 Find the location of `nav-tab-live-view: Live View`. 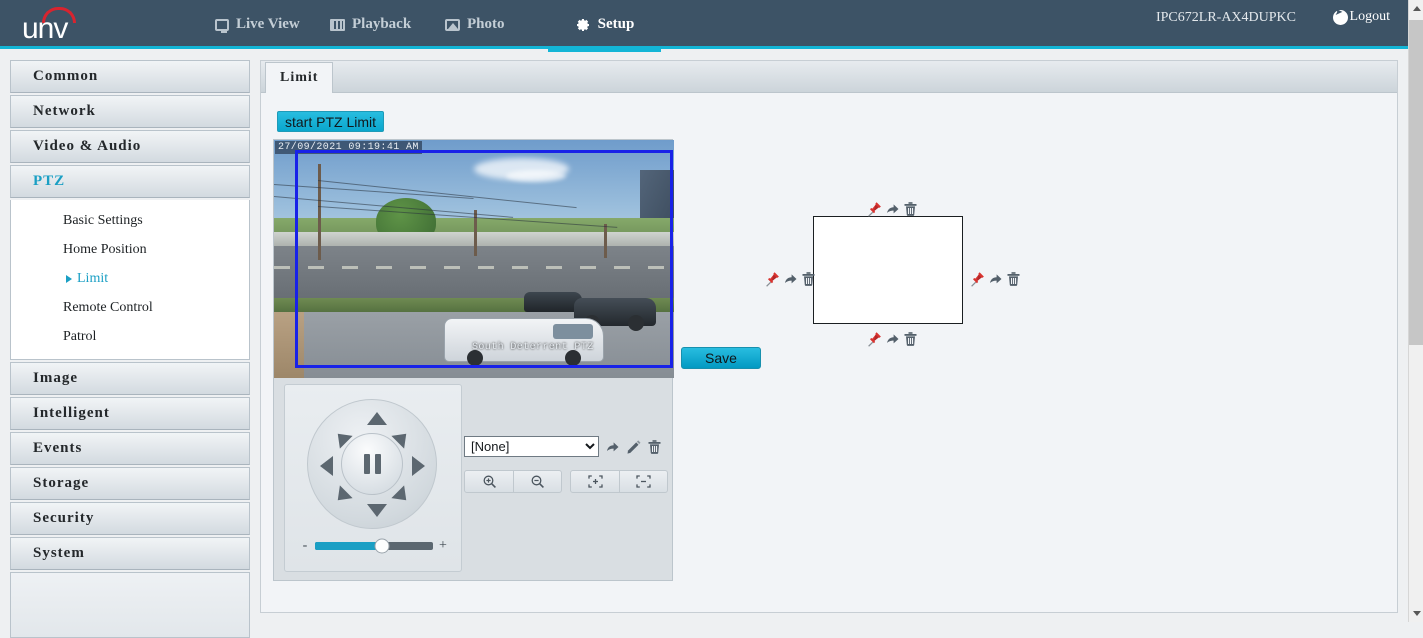

nav-tab-live-view: Live View is located at coordinates (257, 24).